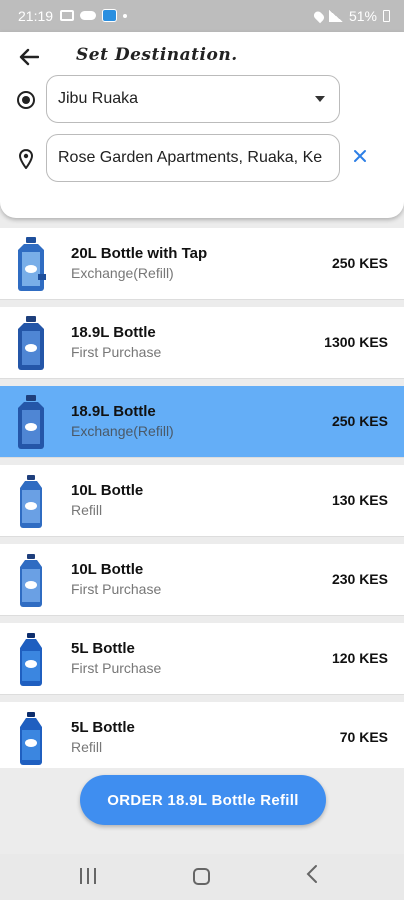  What do you see at coordinates (319, 16) in the screenshot?
I see `location-icon` at bounding box center [319, 16].